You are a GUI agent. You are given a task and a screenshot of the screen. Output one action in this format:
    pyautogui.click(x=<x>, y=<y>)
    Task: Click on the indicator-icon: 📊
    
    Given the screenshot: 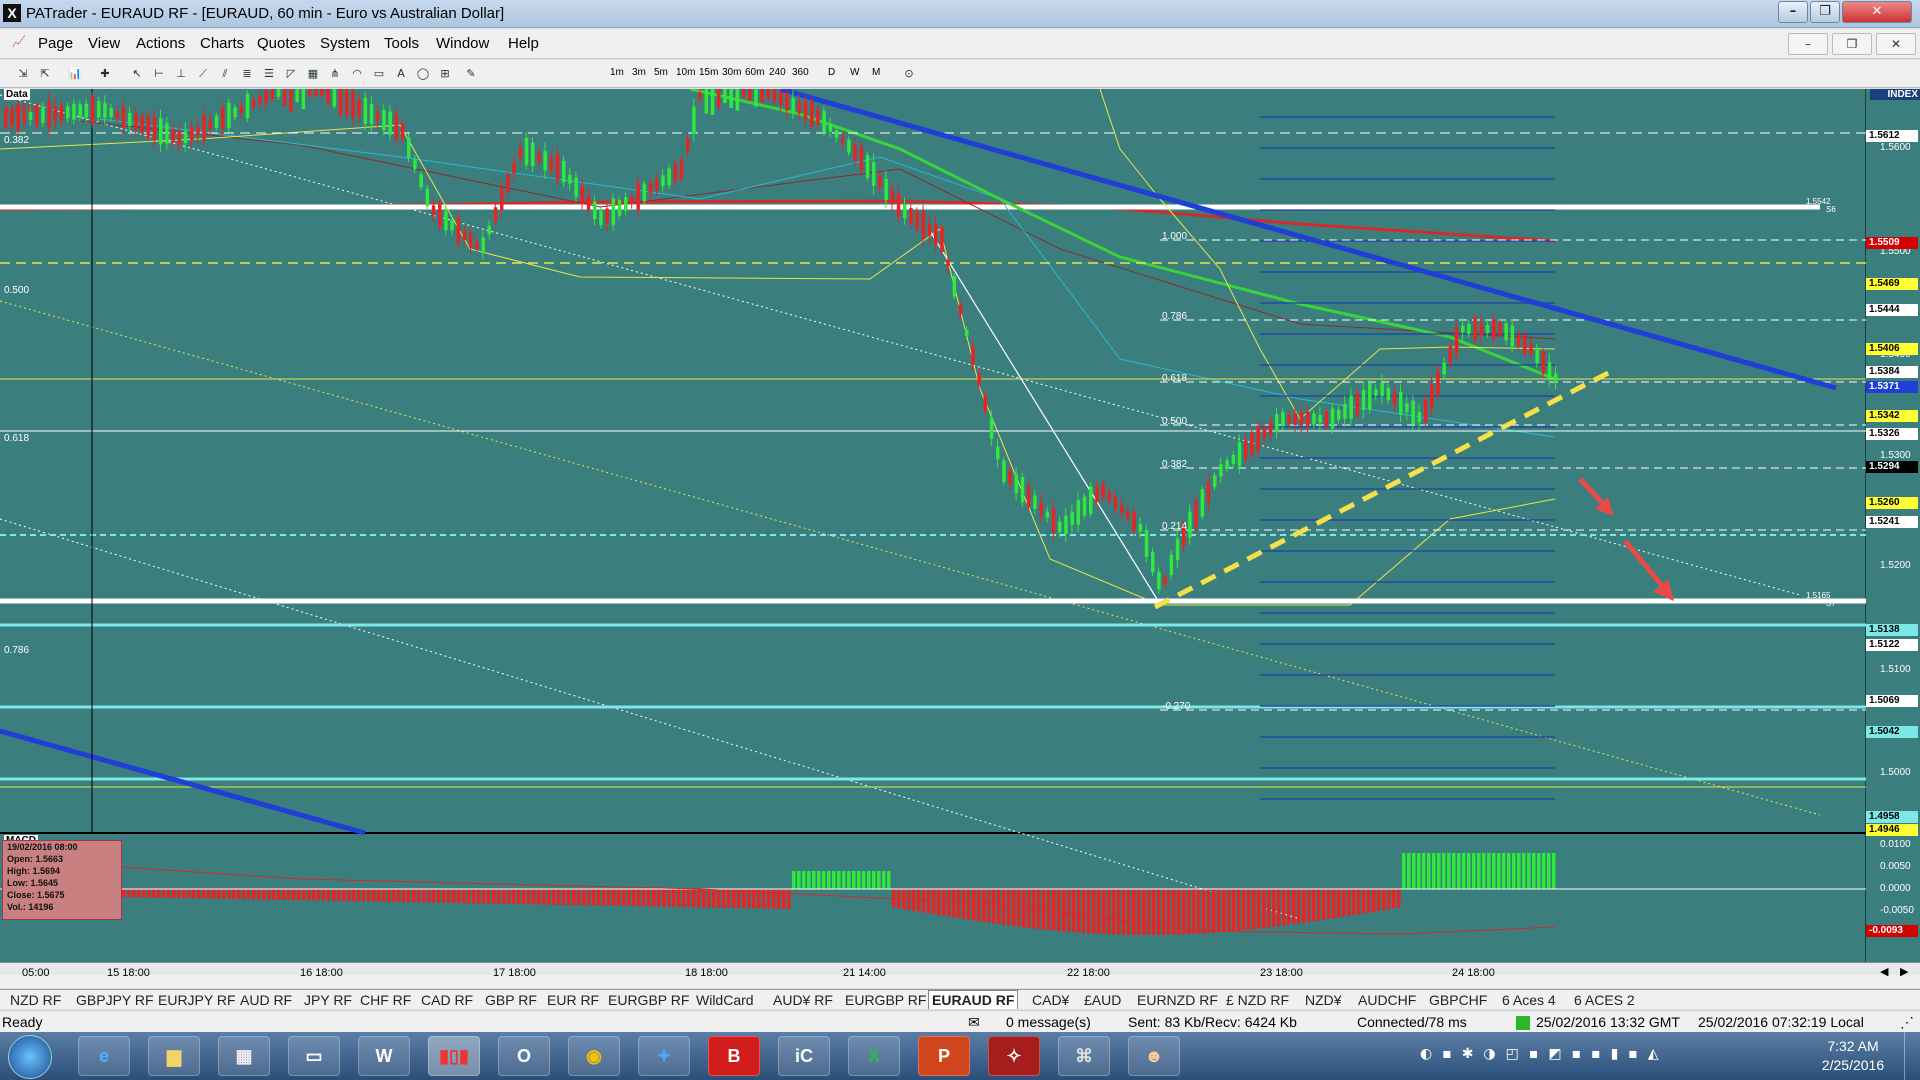 What is the action you would take?
    pyautogui.click(x=75, y=74)
    